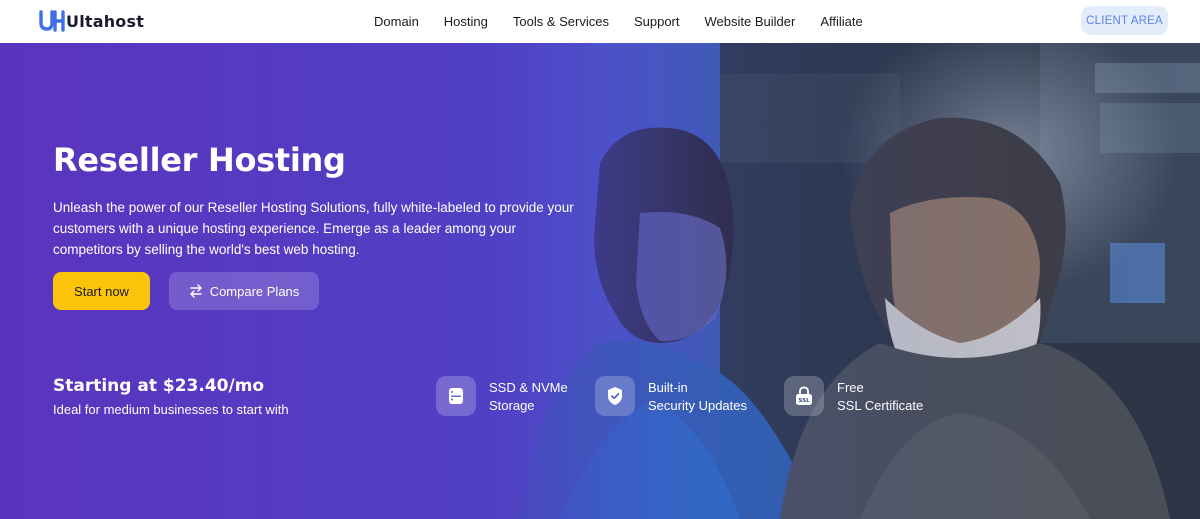 The image size is (1200, 519). I want to click on shield-check-icon, so click(615, 396).